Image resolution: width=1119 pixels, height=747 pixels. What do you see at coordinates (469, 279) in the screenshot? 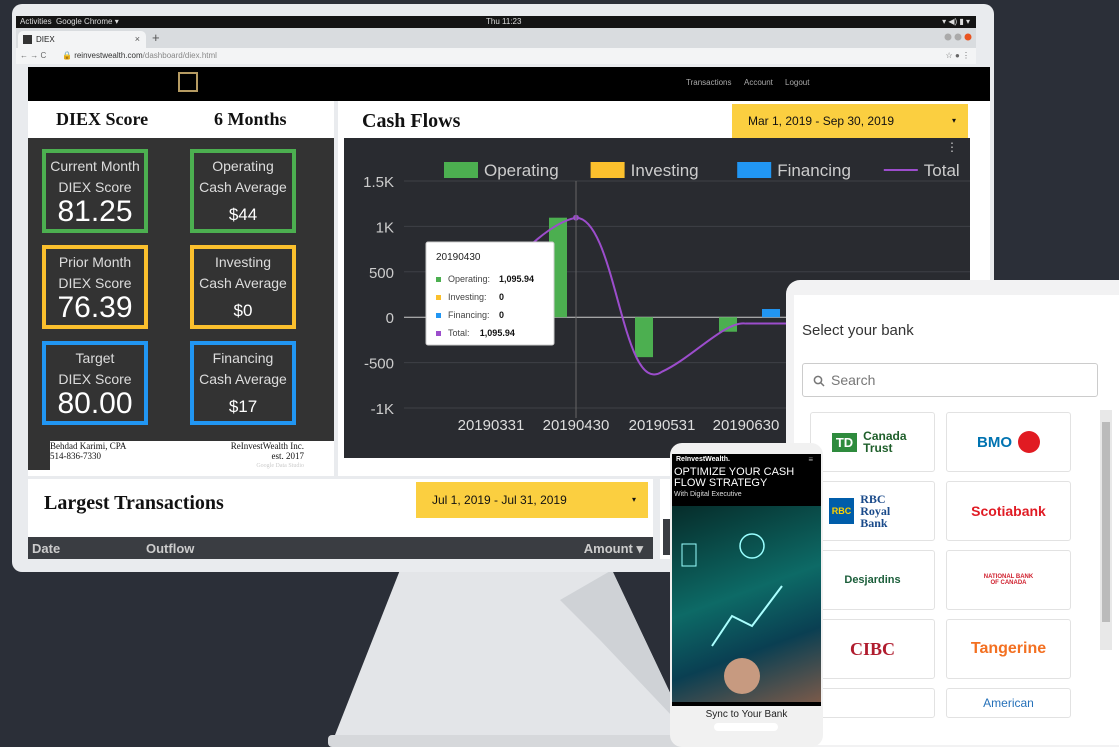
I see `tooltip-label: Operating:` at bounding box center [469, 279].